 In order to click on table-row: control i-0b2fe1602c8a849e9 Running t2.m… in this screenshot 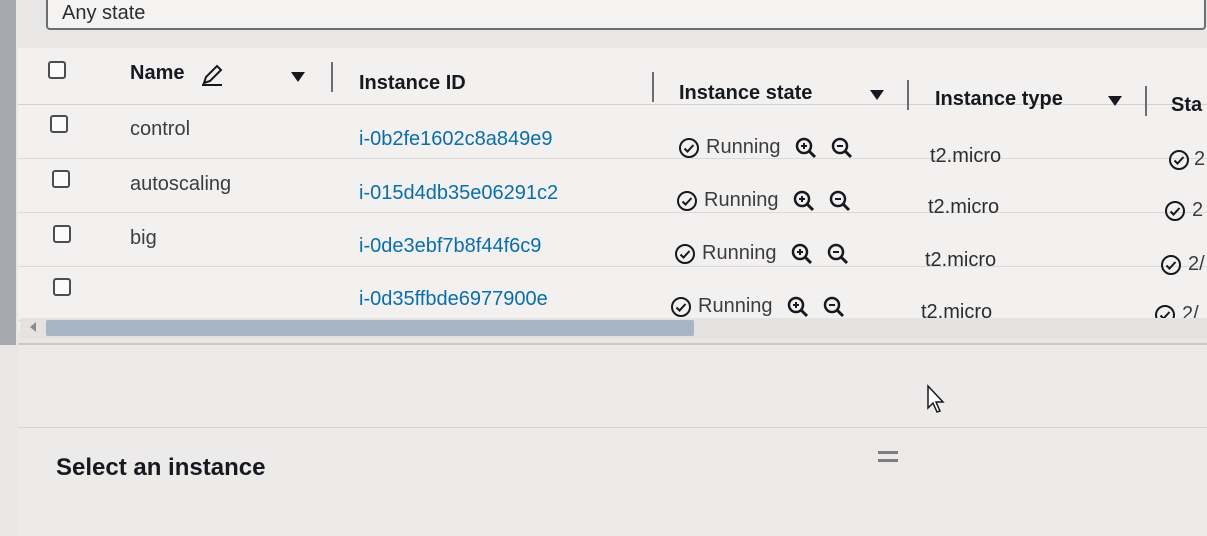, I will do `click(612, 137)`.